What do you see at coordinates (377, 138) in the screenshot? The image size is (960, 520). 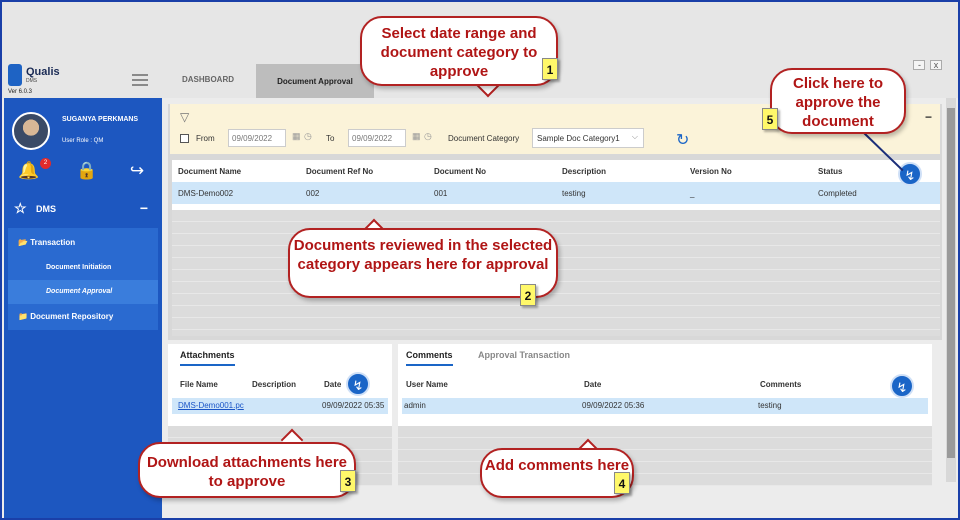 I see `to-date-input: 09/09/2022` at bounding box center [377, 138].